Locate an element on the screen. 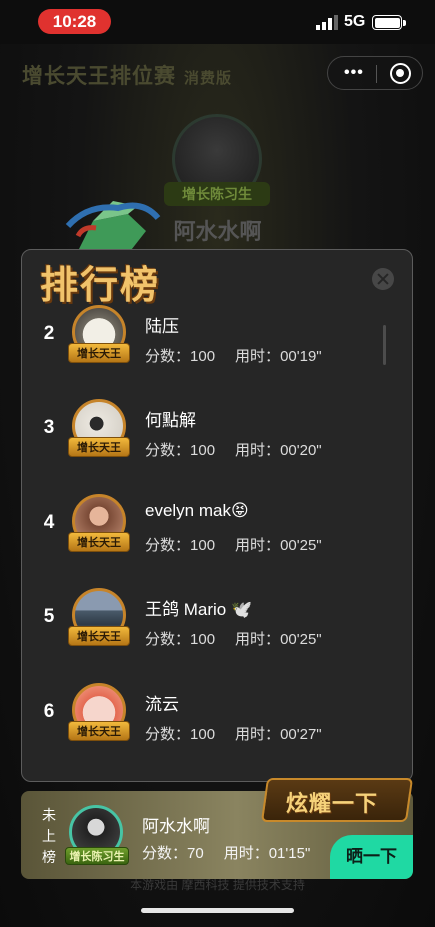 Image resolution: width=435 pixels, height=927 pixels. score-value: 70 is located at coordinates (195, 853).